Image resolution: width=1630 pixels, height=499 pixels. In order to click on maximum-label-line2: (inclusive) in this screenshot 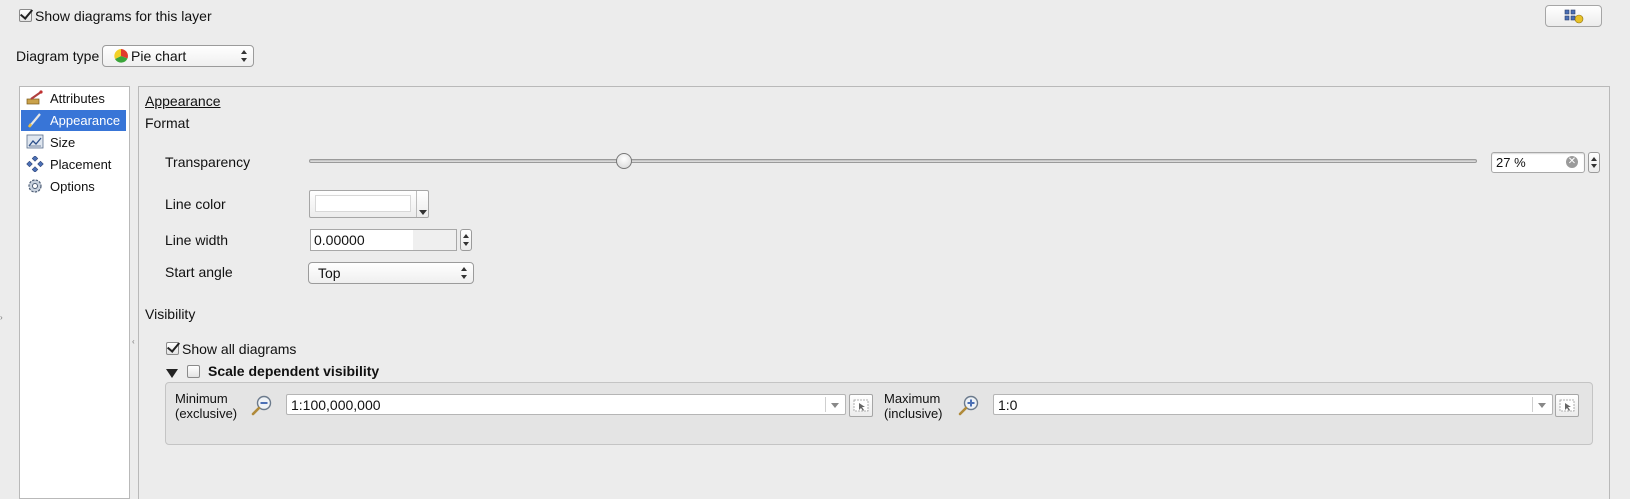, I will do `click(913, 413)`.